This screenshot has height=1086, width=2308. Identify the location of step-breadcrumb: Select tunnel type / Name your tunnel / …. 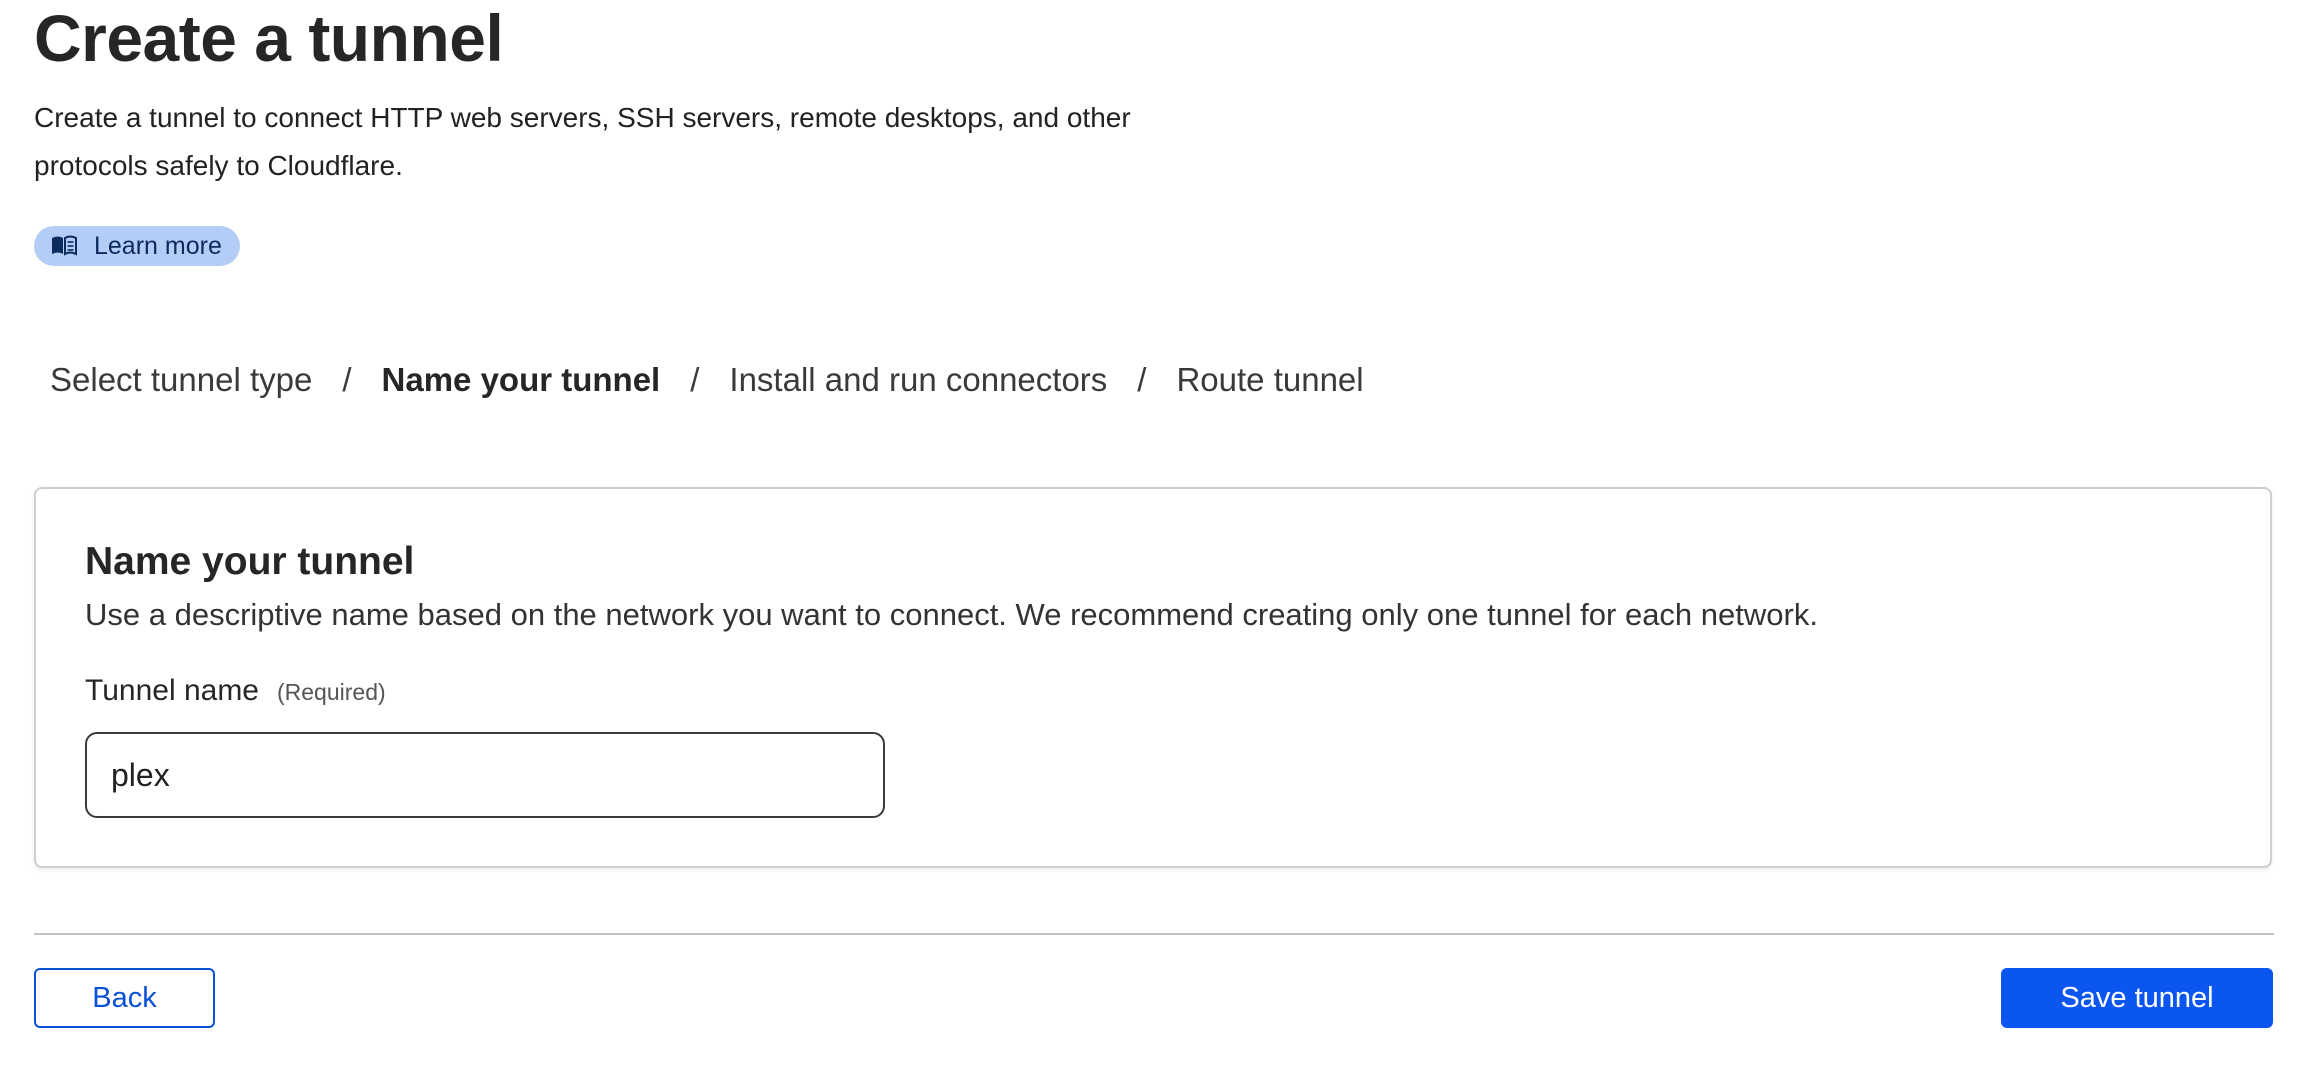
(707, 380).